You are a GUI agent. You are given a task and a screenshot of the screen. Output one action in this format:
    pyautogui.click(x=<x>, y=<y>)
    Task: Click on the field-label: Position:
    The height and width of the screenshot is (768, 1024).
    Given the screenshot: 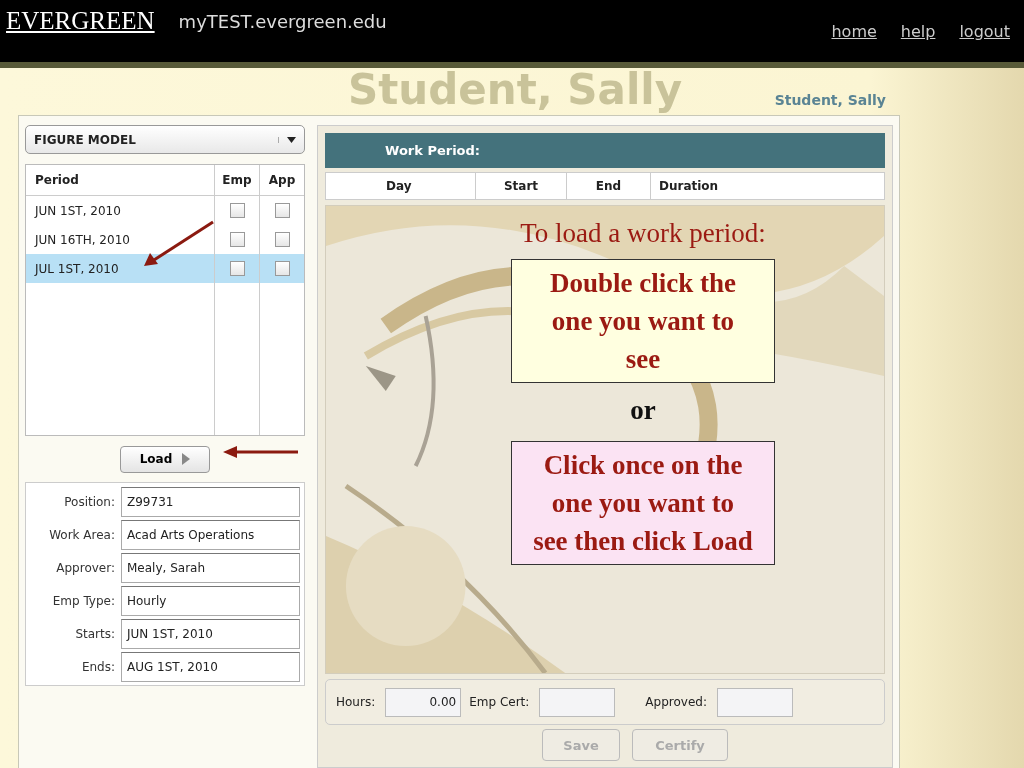 What is the action you would take?
    pyautogui.click(x=89, y=502)
    